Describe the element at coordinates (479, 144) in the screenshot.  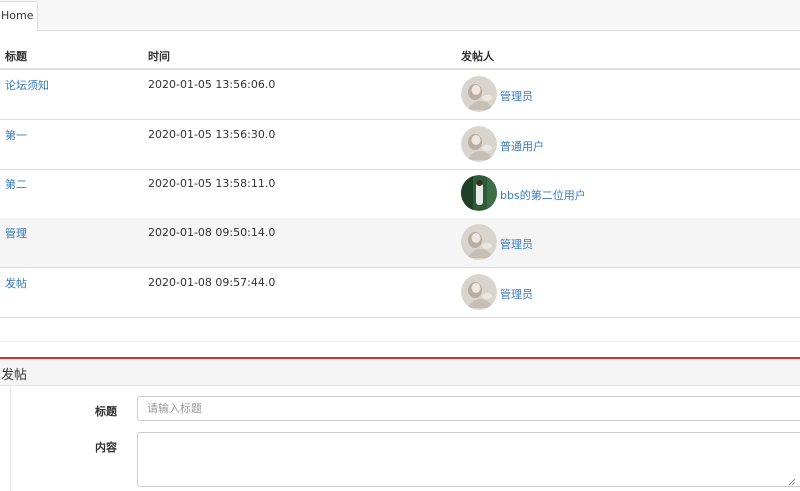
I see `user-avatar` at that location.